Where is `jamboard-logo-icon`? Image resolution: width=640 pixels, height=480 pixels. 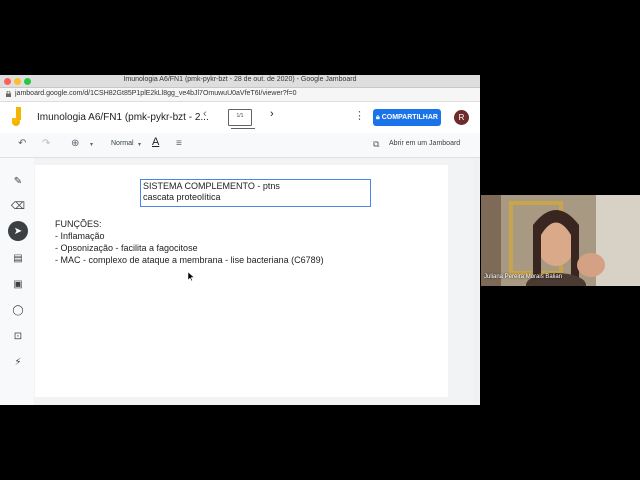
jamboard-logo-icon is located at coordinates (16, 116).